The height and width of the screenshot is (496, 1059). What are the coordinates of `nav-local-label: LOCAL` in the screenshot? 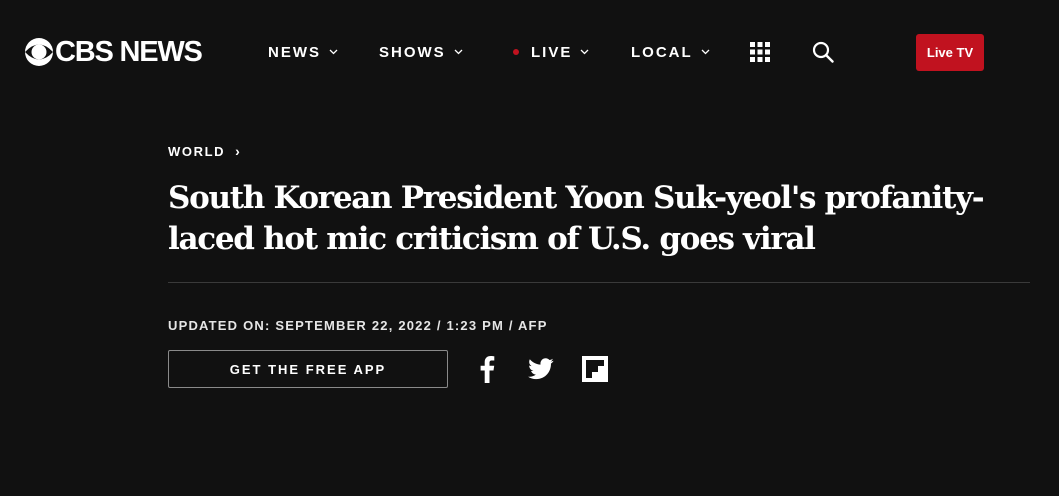 It's located at (662, 52).